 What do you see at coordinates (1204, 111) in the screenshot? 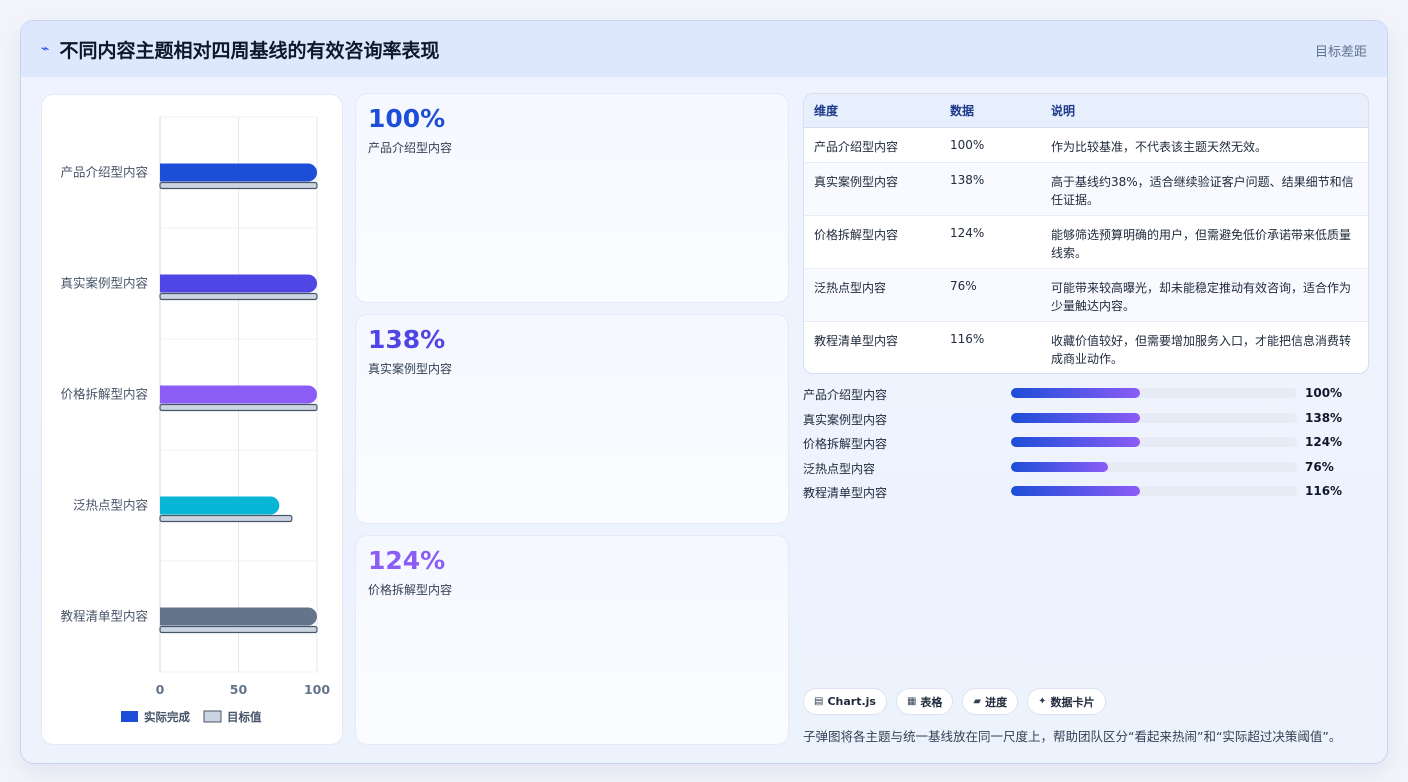
I see `table-header: 说明` at bounding box center [1204, 111].